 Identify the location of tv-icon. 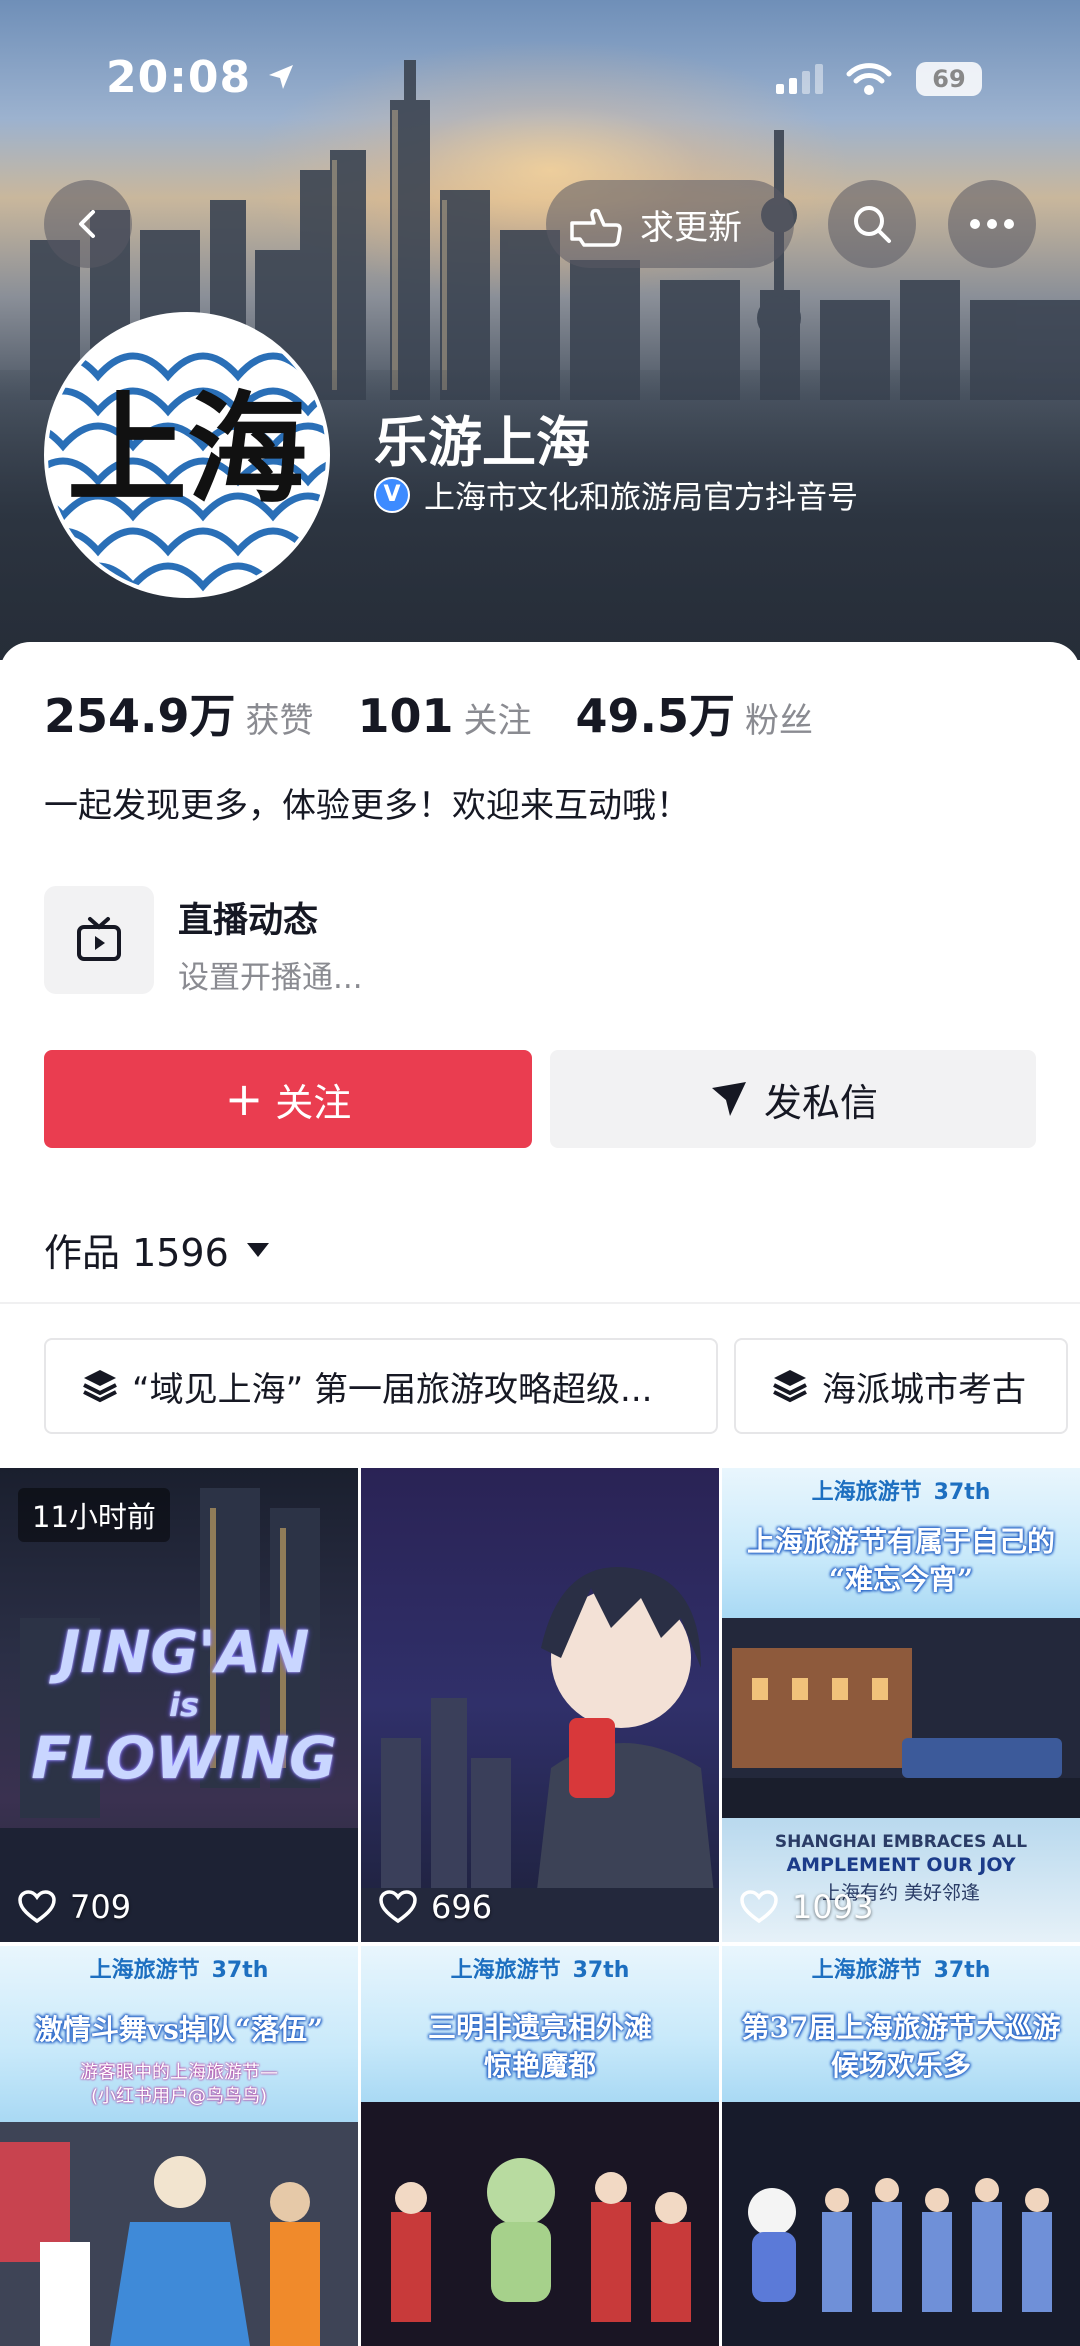
(99, 939).